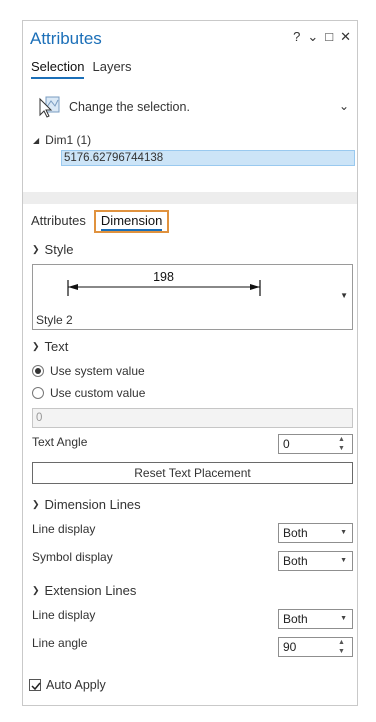 The height and width of the screenshot is (722, 376). I want to click on tab-layers: Layers, so click(111, 69).